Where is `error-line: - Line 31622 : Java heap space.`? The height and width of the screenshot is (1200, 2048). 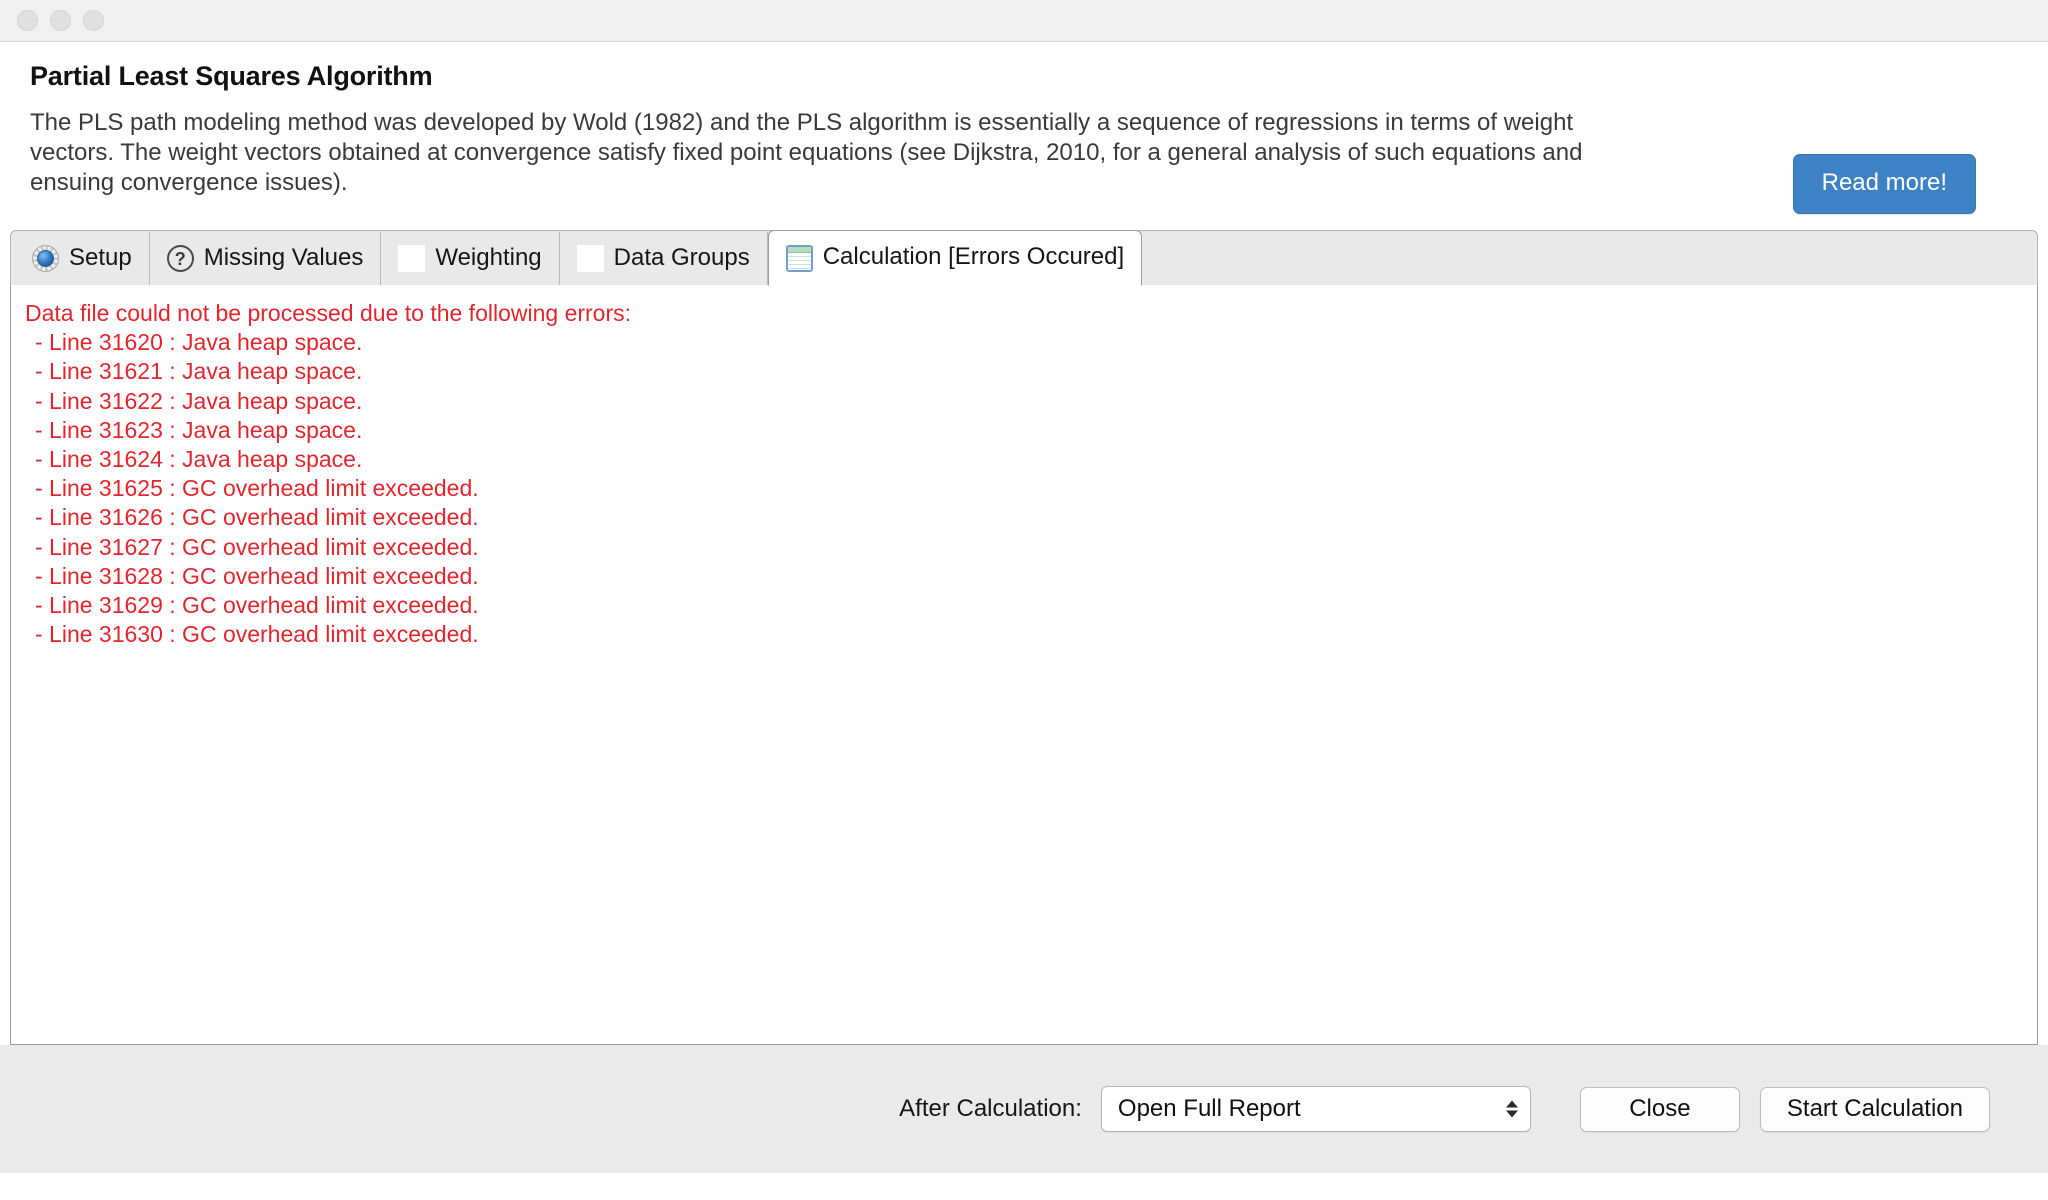 error-line: - Line 31622 : Java heap space. is located at coordinates (199, 400).